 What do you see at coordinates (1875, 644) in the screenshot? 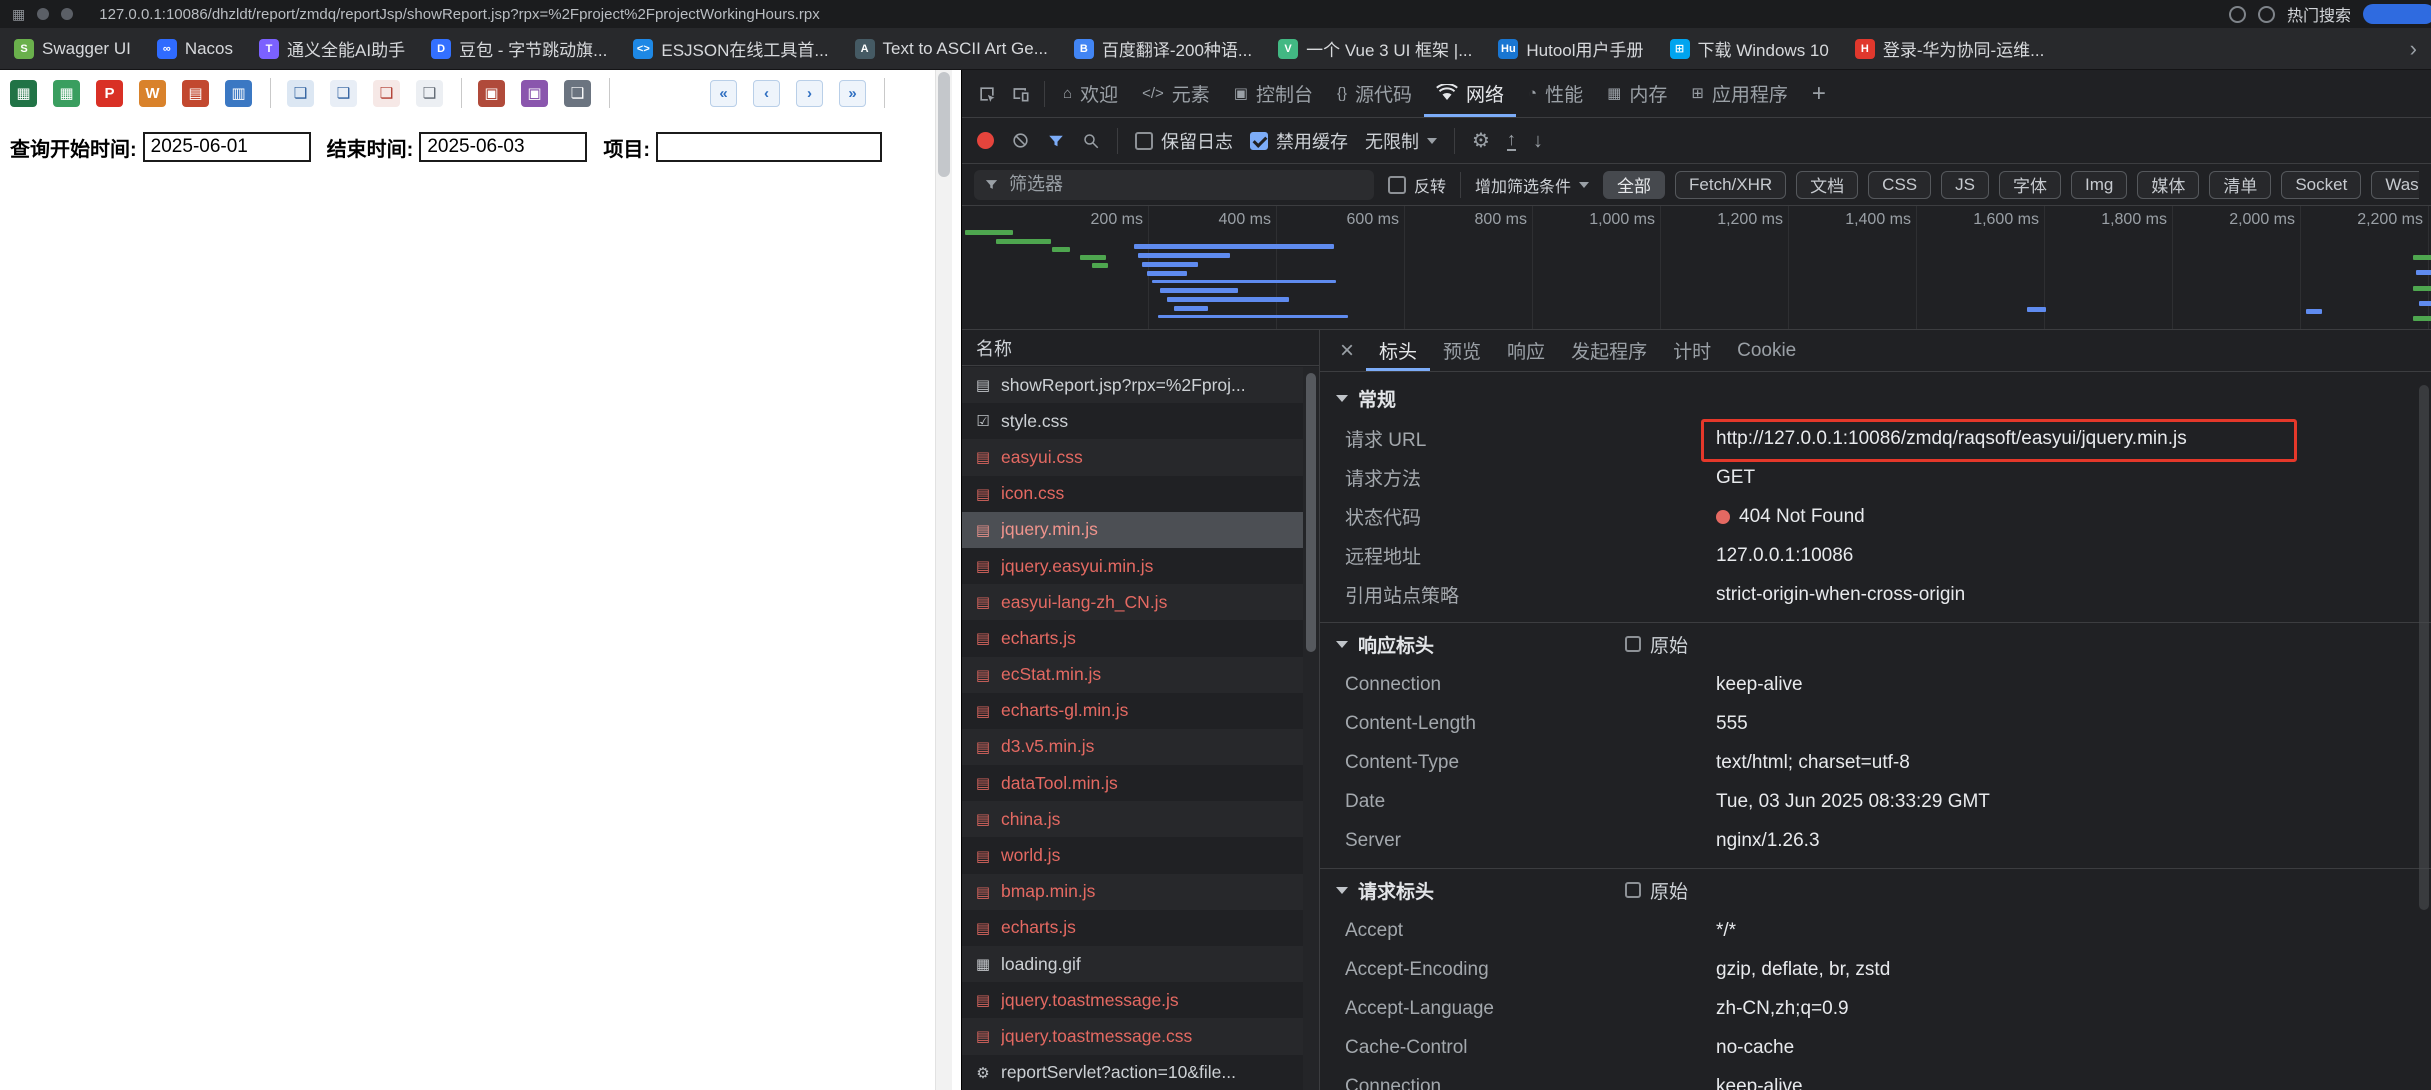
I see `response-headers-header: 响应标头 原始` at bounding box center [1875, 644].